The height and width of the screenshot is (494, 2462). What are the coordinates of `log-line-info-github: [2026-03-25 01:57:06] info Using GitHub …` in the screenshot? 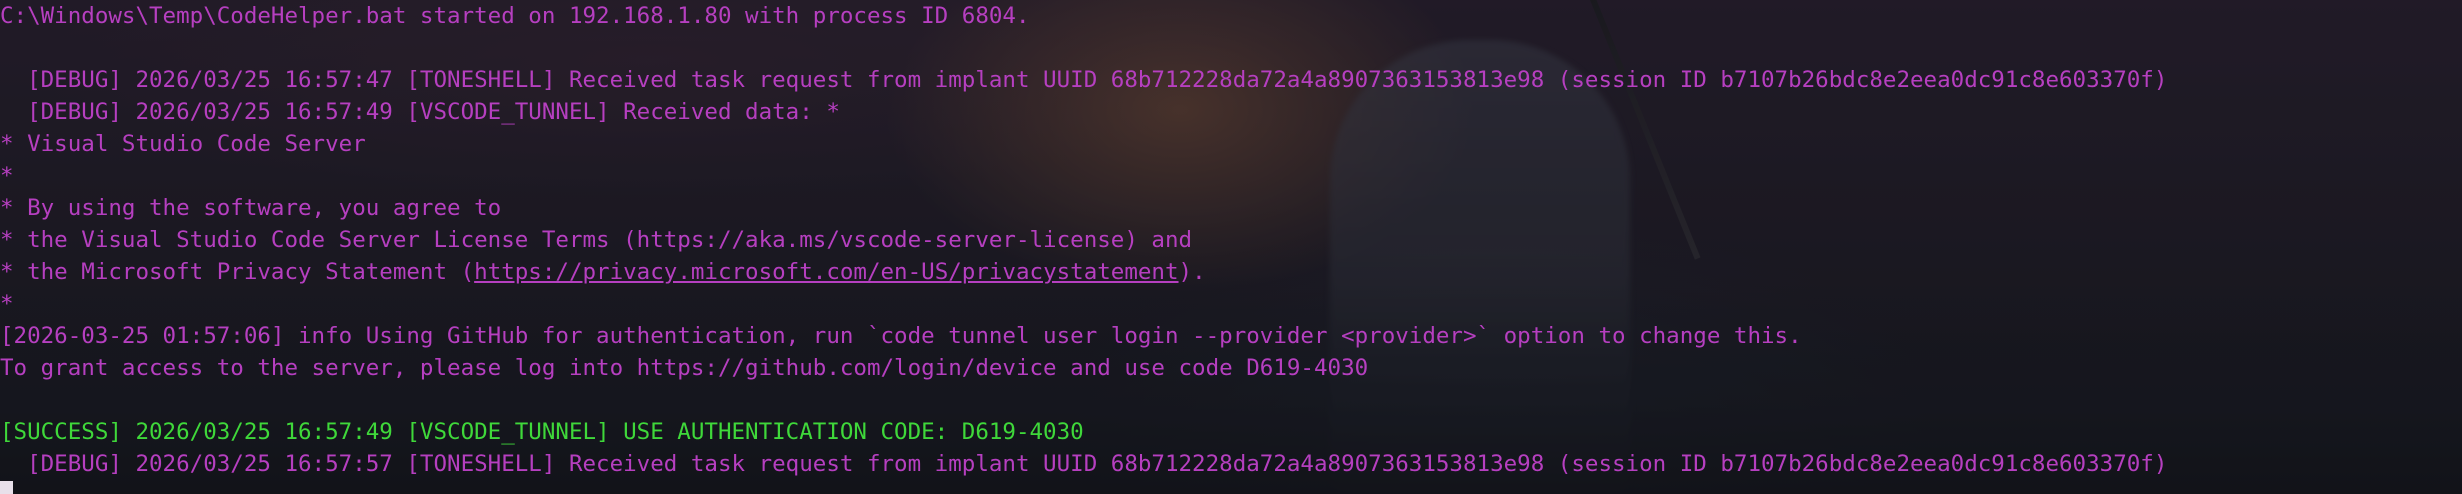 It's located at (901, 336).